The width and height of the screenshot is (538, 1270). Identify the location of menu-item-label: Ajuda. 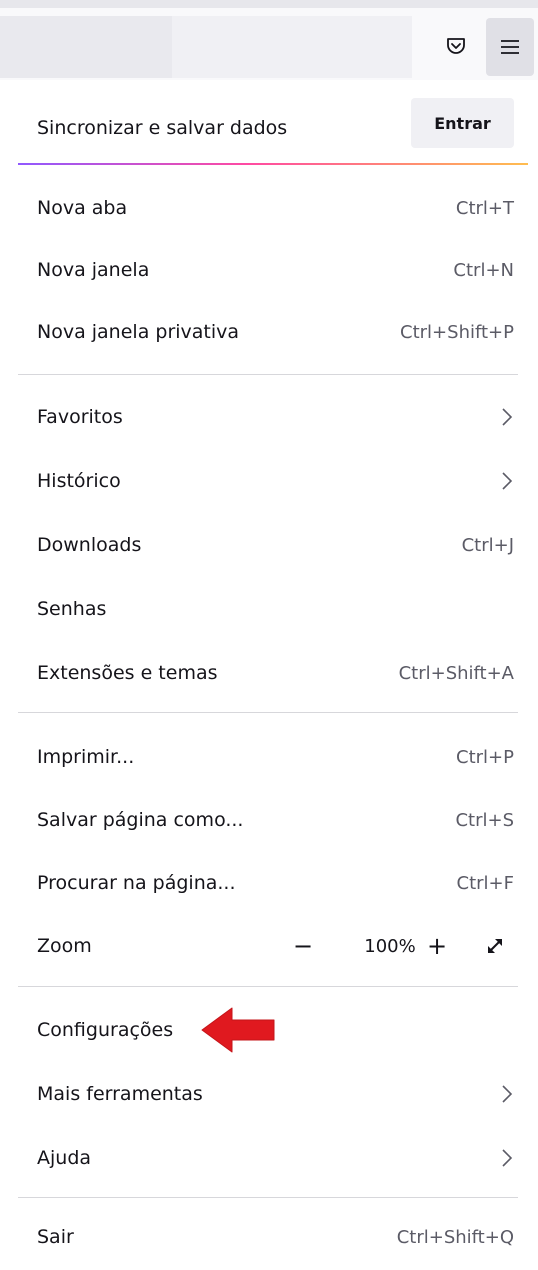
(64, 1158).